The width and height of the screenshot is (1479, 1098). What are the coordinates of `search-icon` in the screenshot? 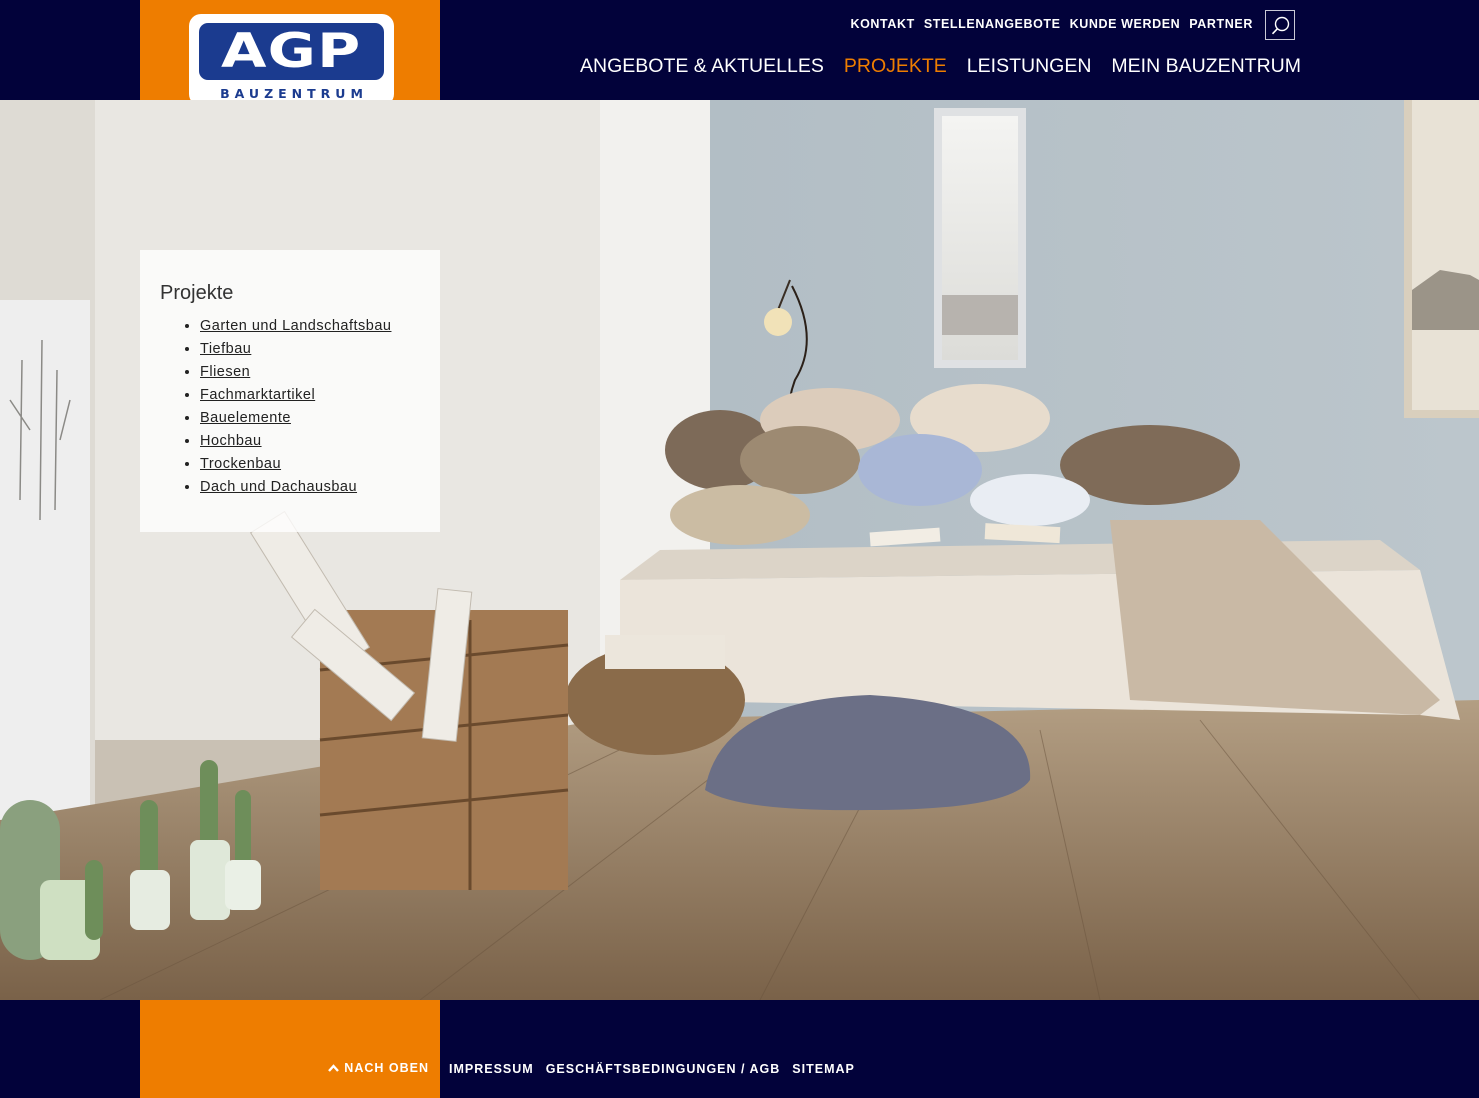 It's located at (1280, 25).